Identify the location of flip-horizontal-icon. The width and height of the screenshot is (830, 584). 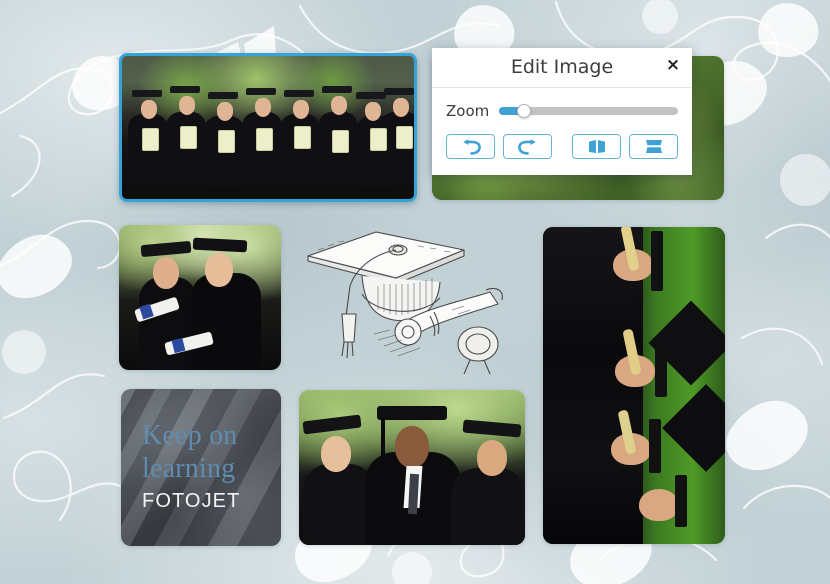
(597, 146).